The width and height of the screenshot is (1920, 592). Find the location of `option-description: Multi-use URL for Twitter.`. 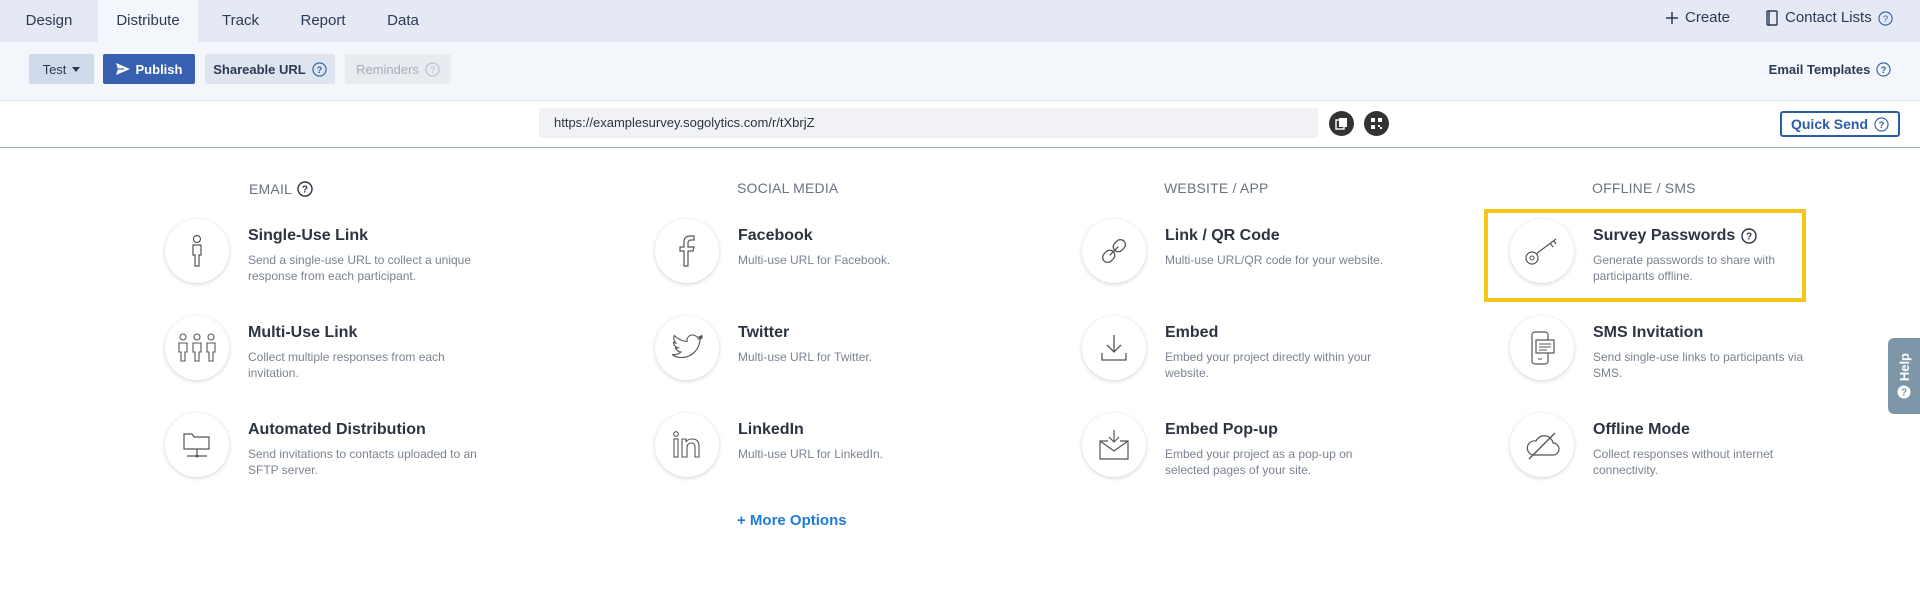

option-description: Multi-use URL for Twitter. is located at coordinates (805, 357).